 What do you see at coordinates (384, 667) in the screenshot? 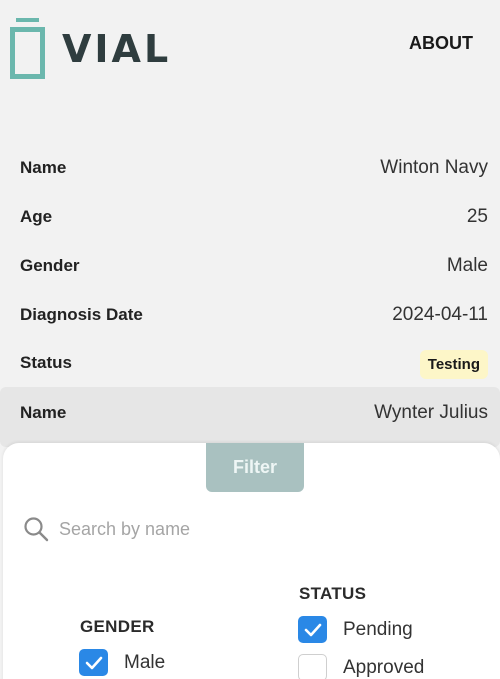
I see `option-label: Approved` at bounding box center [384, 667].